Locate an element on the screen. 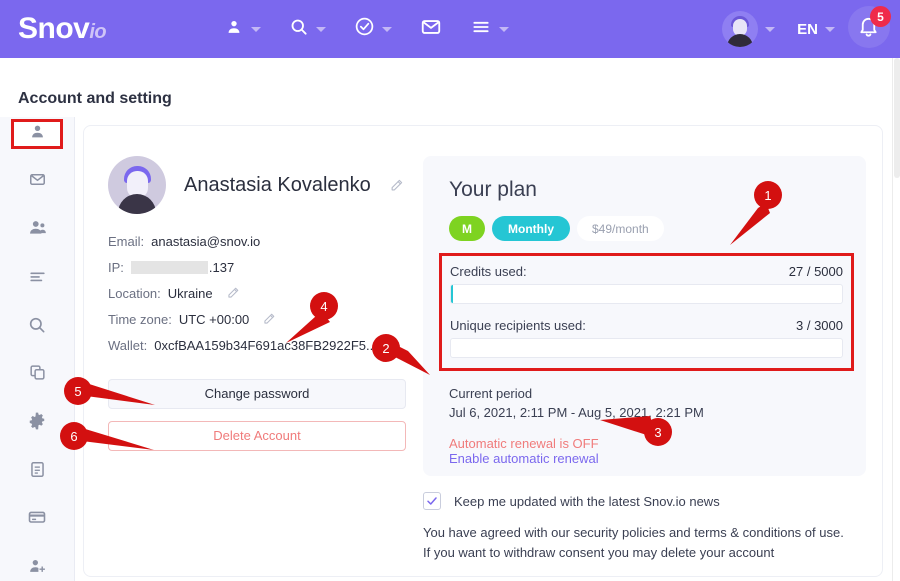 The width and height of the screenshot is (900, 581). profile-timezone-row: Time zone: UTC +00:00 is located at coordinates (263, 319).